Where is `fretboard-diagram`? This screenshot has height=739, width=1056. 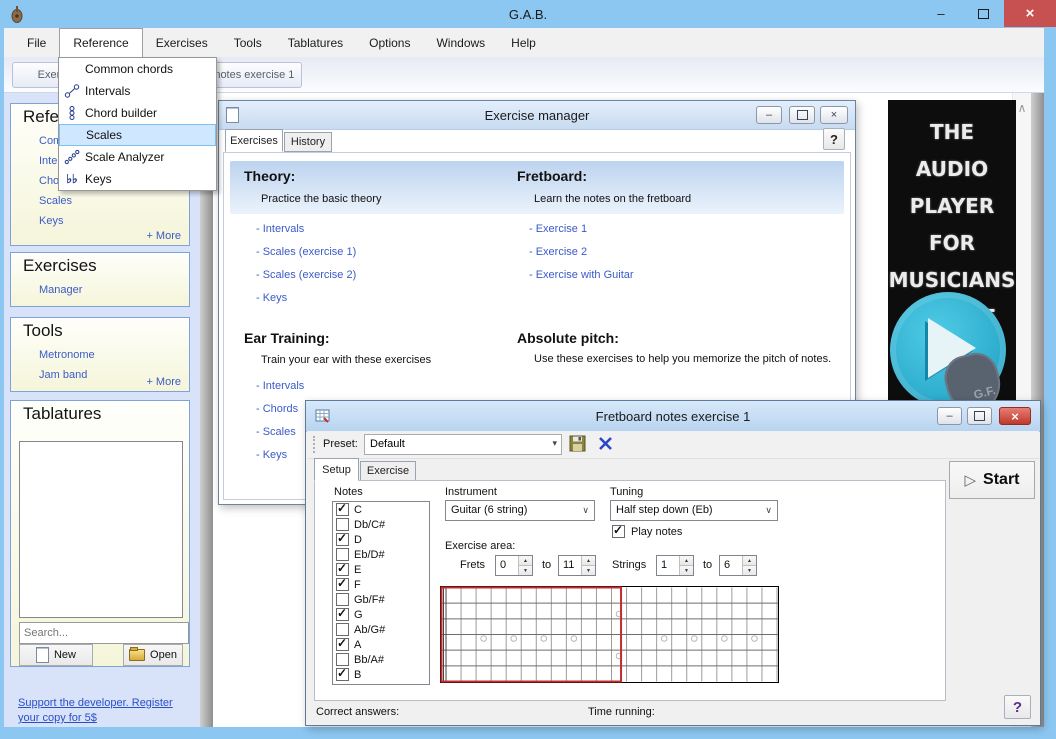 fretboard-diagram is located at coordinates (609, 634).